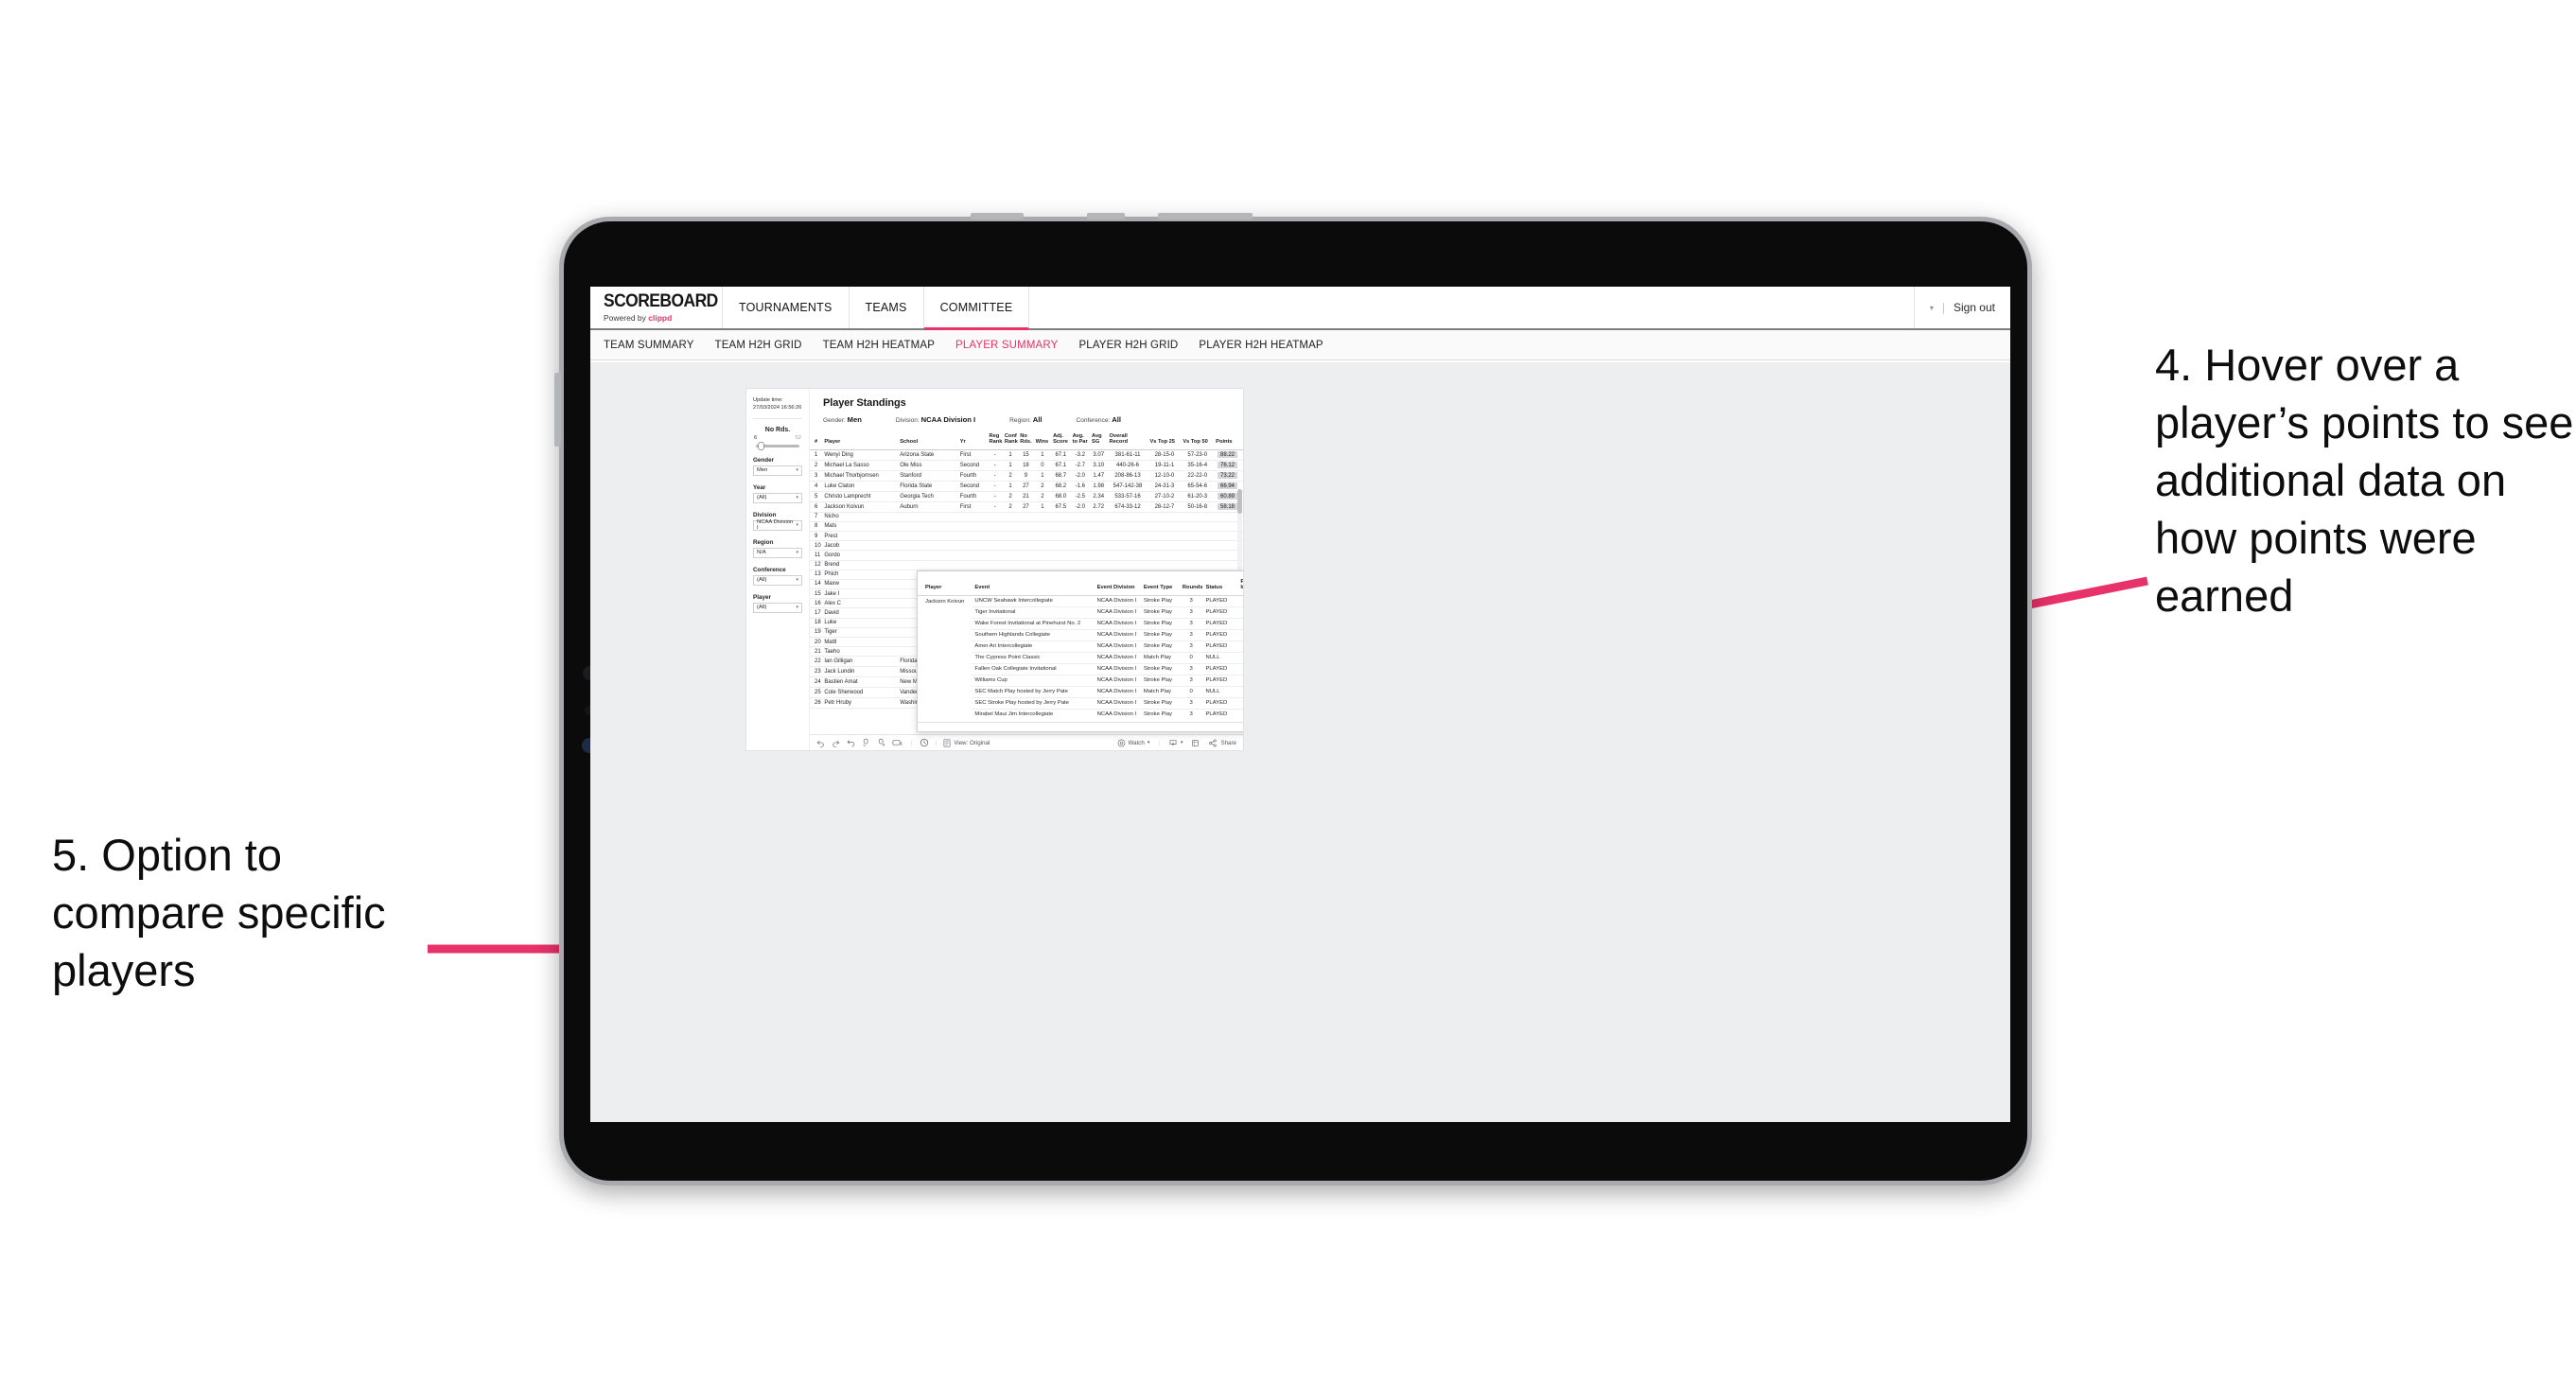  I want to click on header-spacer, so click(1472, 307).